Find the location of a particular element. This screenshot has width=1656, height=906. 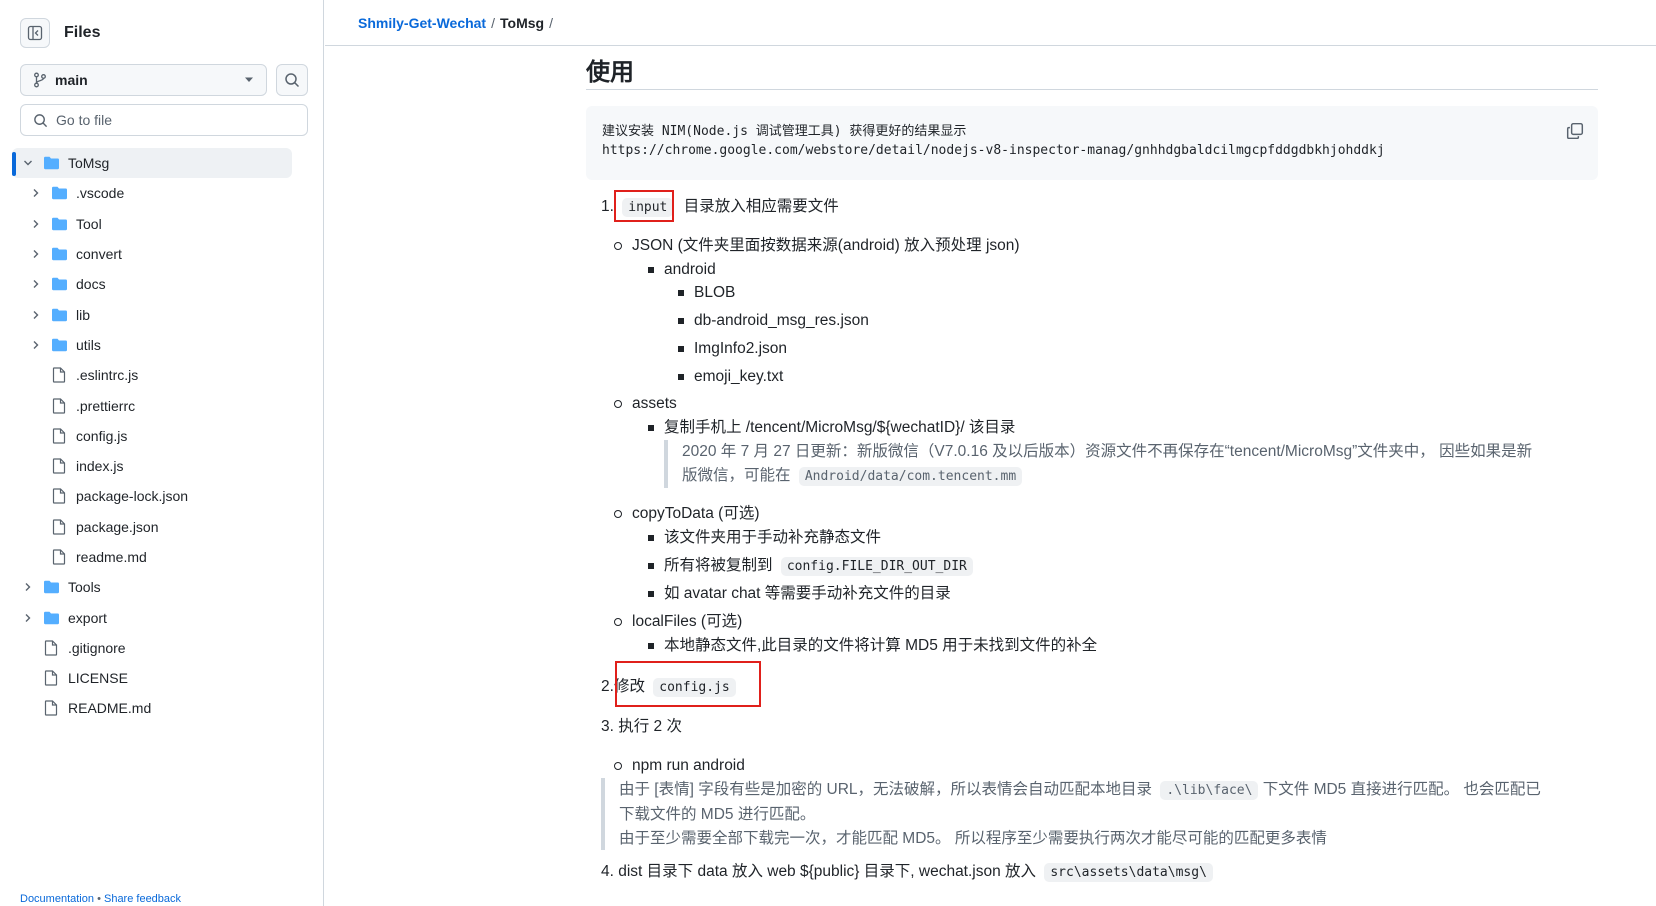

blob-text: BLOB is located at coordinates (715, 292).